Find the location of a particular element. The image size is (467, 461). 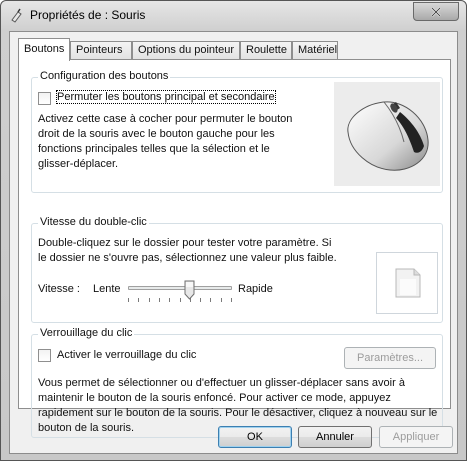

group-title-click-lock: Verrouillage du clic is located at coordinates (86, 333).